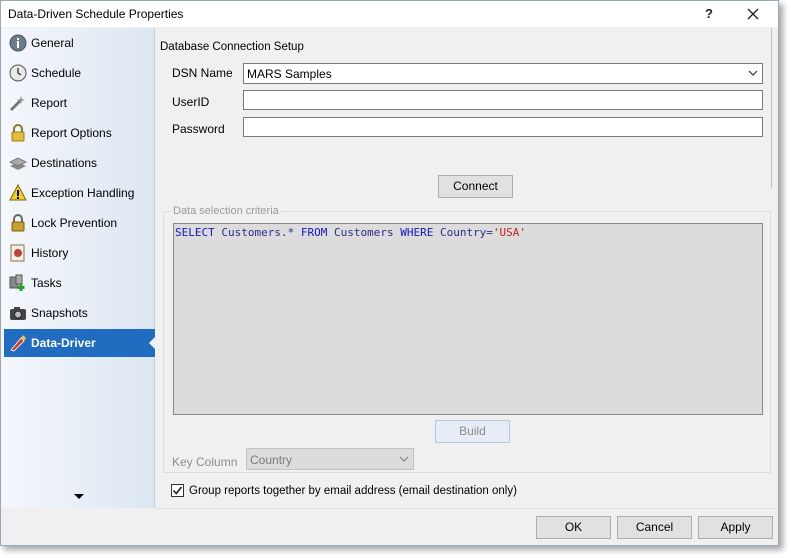  I want to click on sidebar-item-general: General, so click(79, 43).